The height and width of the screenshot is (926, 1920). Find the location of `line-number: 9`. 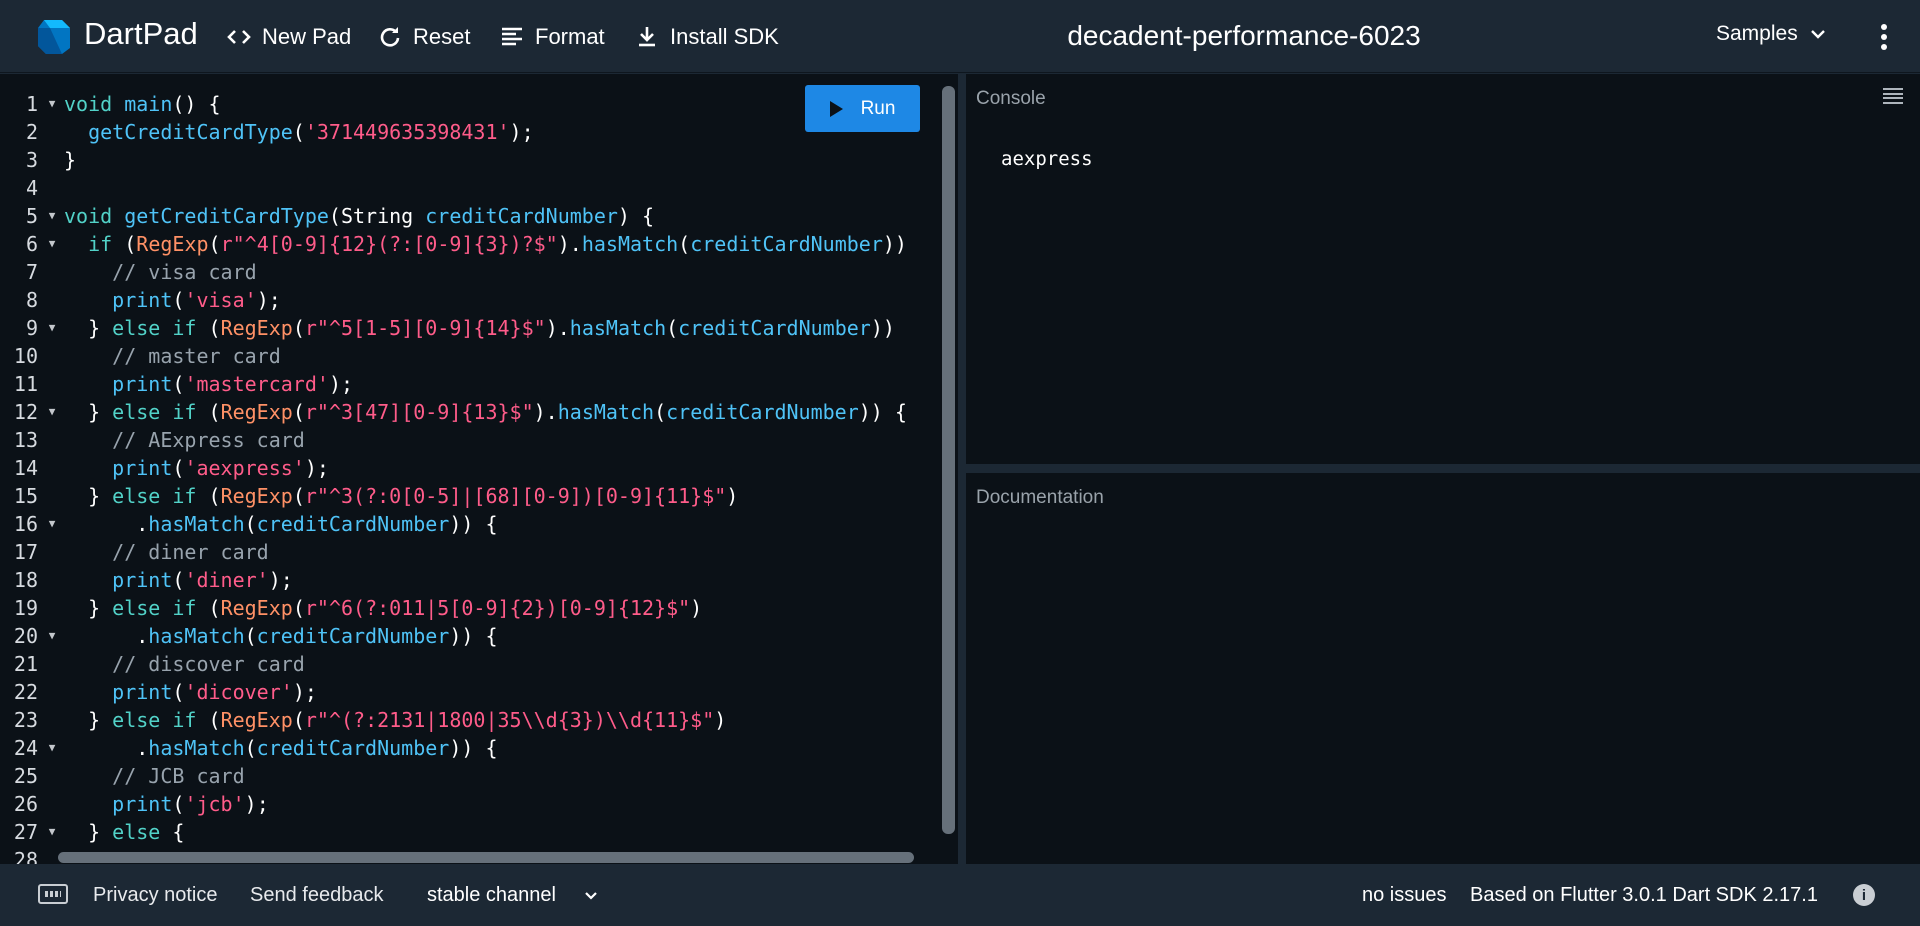

line-number: 9 is located at coordinates (31, 328).